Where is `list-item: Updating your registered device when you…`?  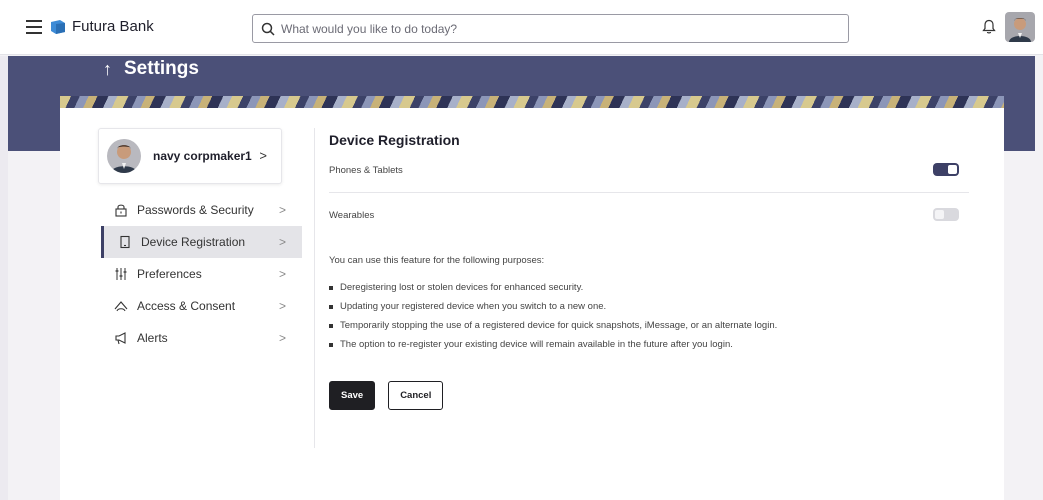
list-item: Updating your registered device when you… is located at coordinates (649, 310).